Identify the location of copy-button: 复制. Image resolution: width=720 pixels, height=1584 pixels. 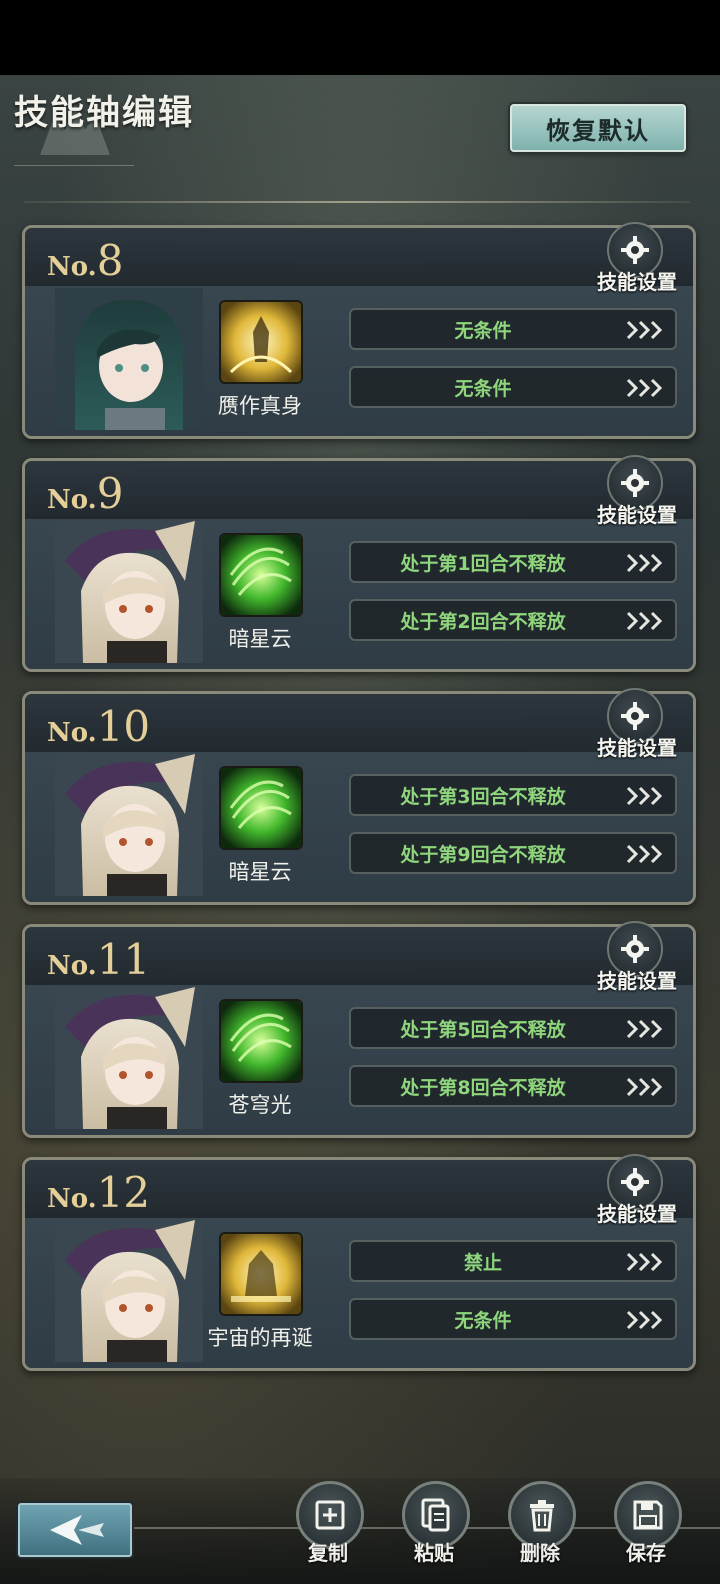
(329, 1531).